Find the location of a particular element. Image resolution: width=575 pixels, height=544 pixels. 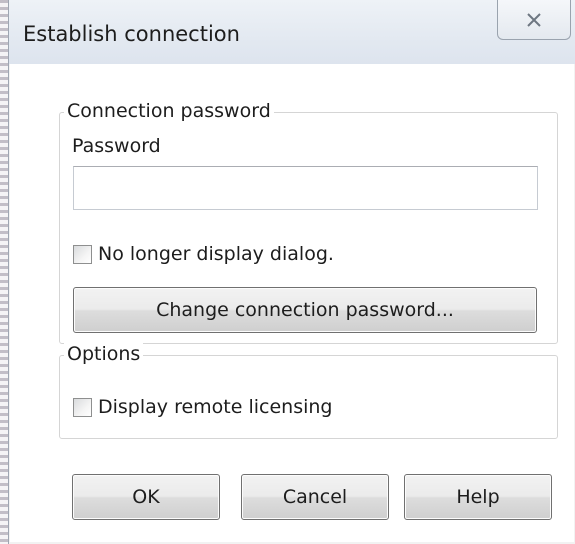

options-legend: Options is located at coordinates (104, 354).